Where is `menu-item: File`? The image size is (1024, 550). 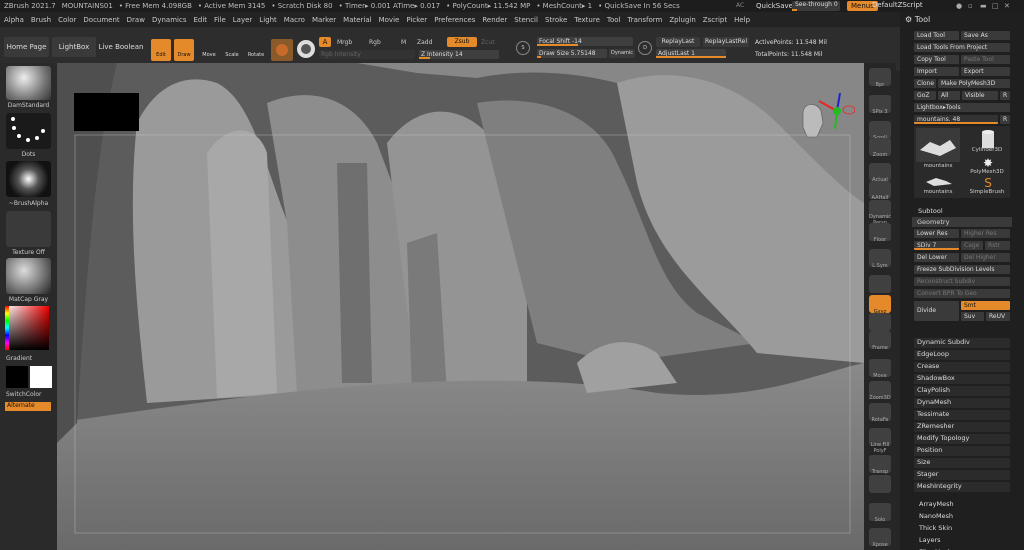
menu-item: File is located at coordinates (220, 20).